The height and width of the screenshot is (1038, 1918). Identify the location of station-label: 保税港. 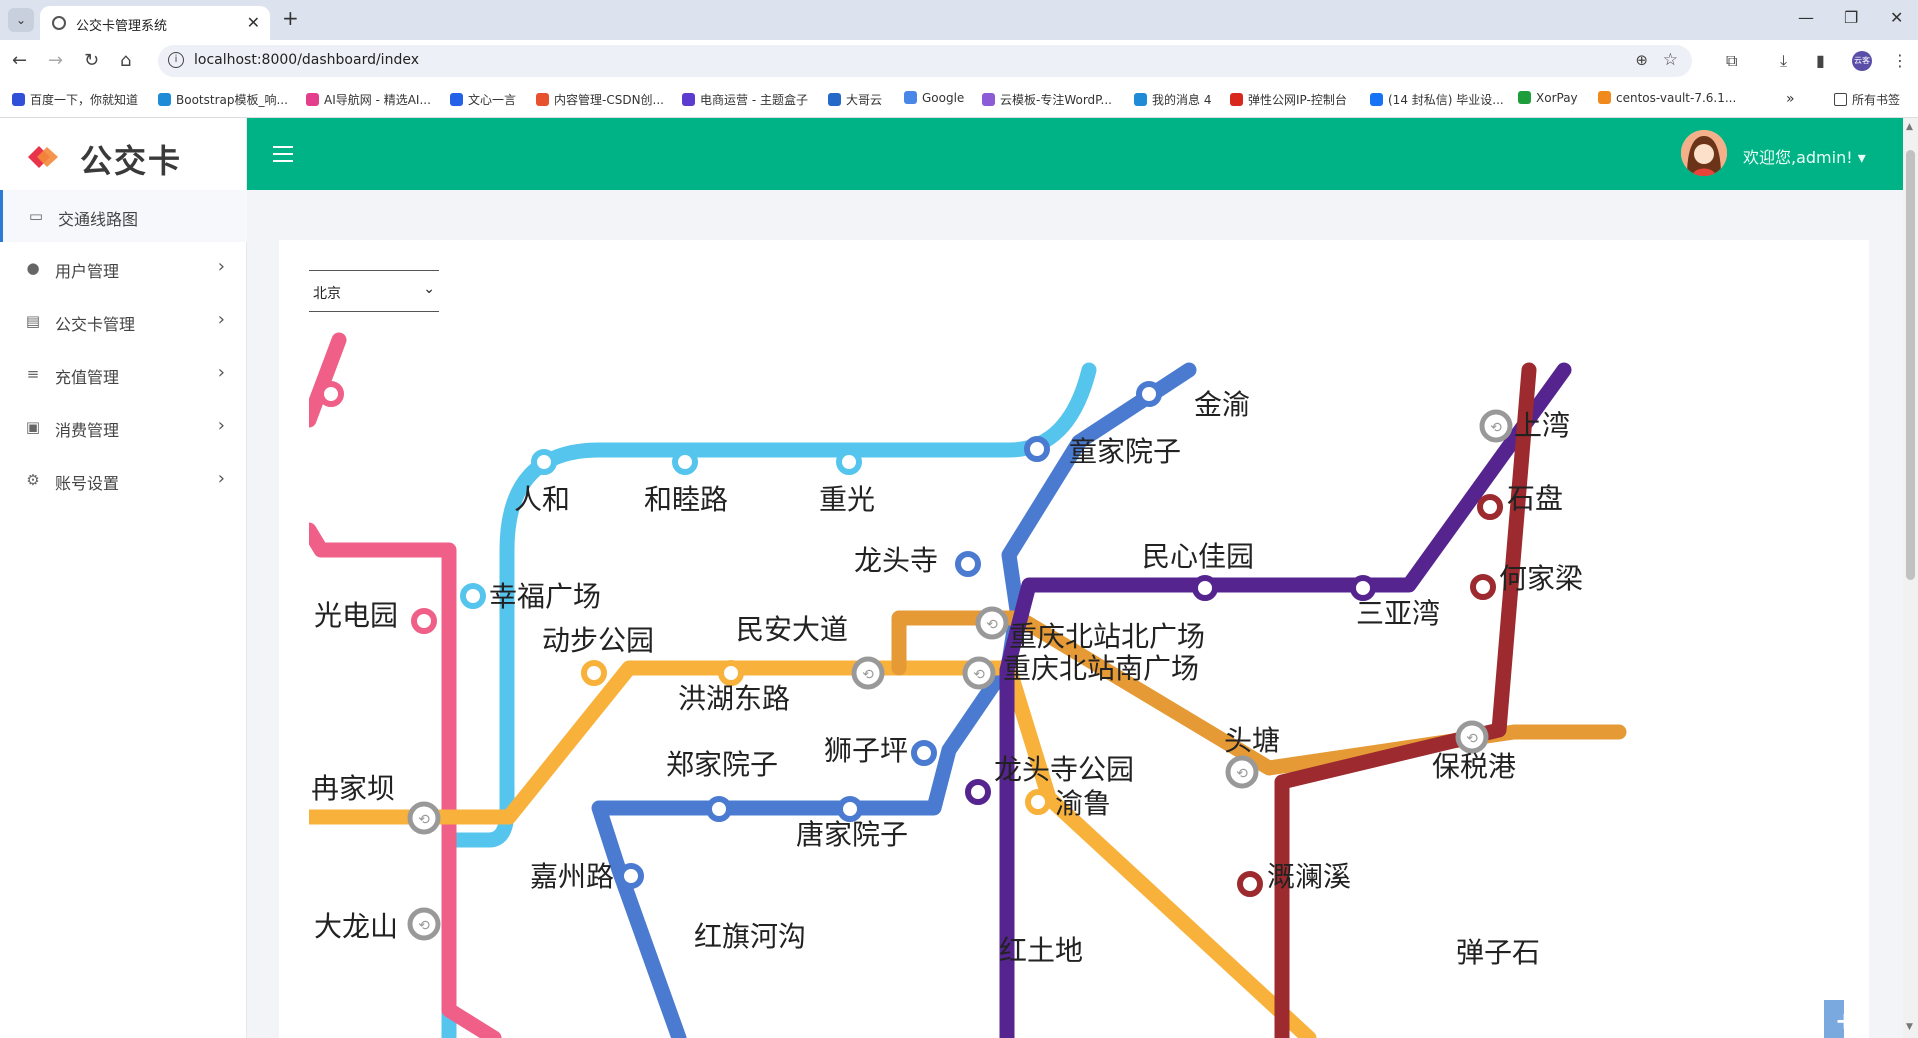
(1474, 766).